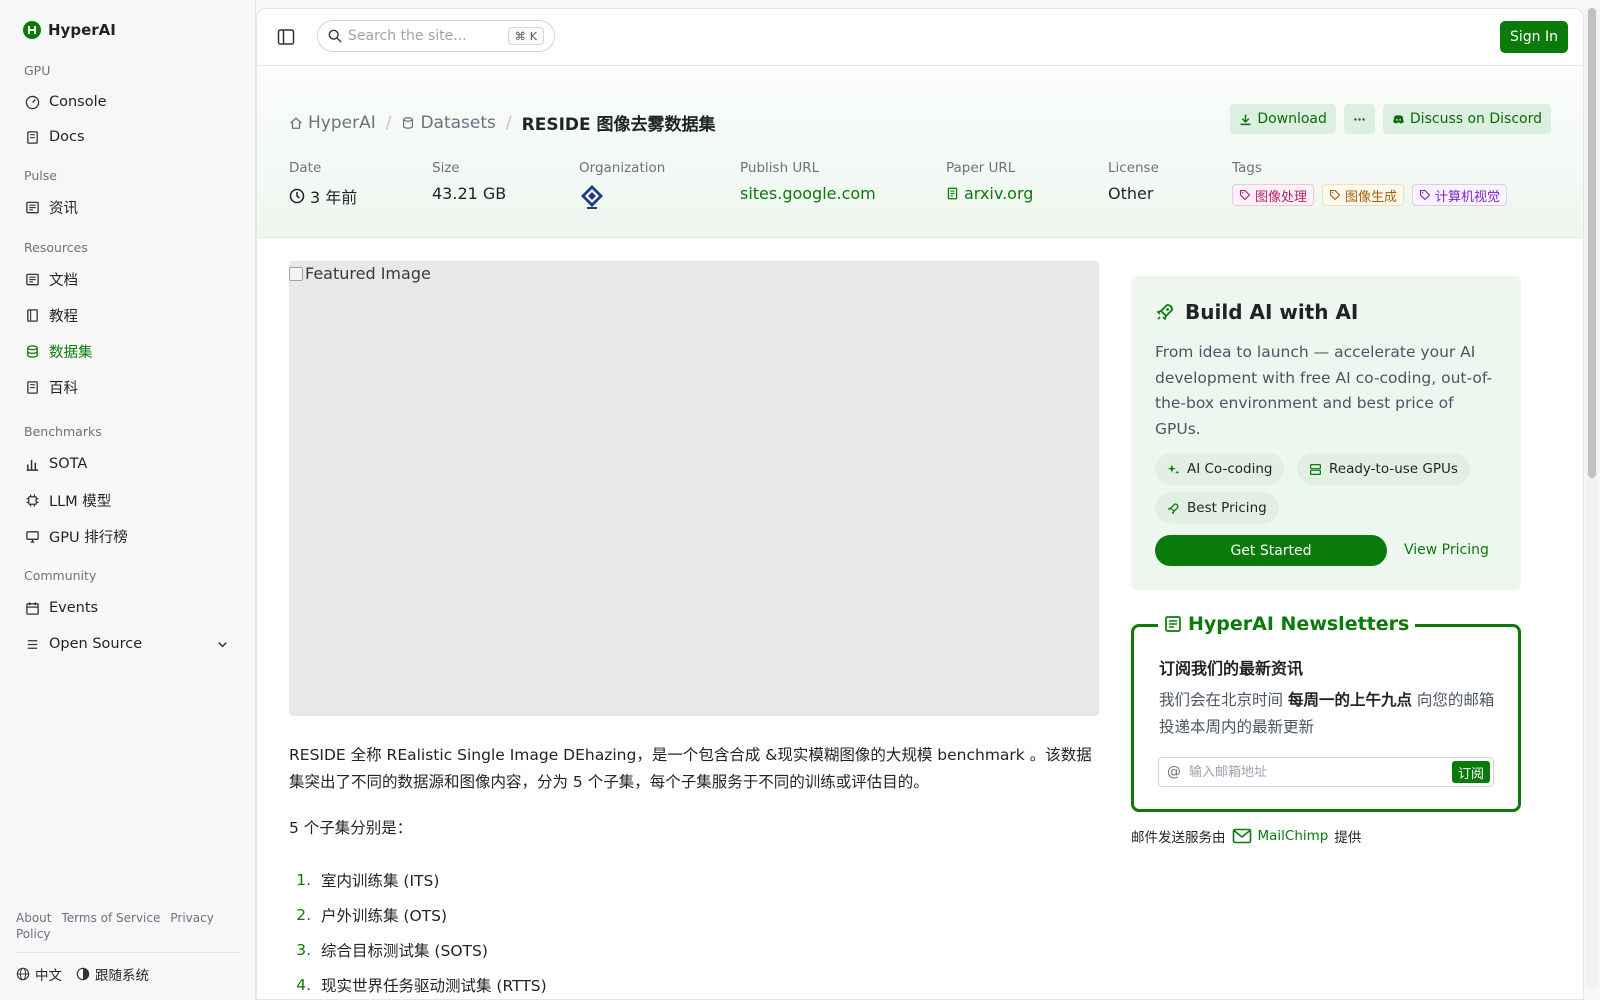 The height and width of the screenshot is (1000, 1600). Describe the element at coordinates (128, 102) in the screenshot. I see `sidebar-item-console: Console` at that location.